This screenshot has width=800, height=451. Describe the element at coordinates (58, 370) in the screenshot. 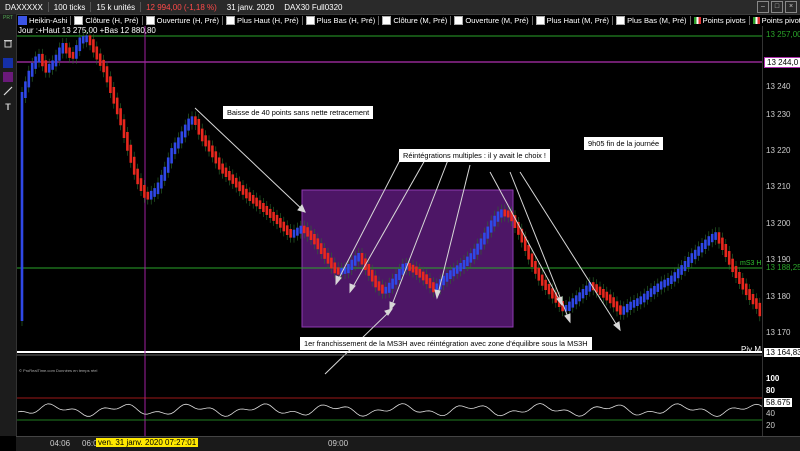

I see `credit-text: © ProRealTime.com Données en temps réel` at that location.